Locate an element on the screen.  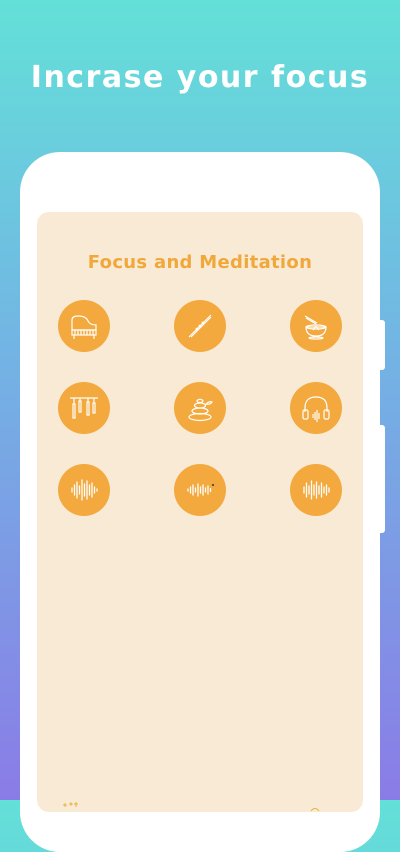
singing-bowl-icon is located at coordinates (315, 327).